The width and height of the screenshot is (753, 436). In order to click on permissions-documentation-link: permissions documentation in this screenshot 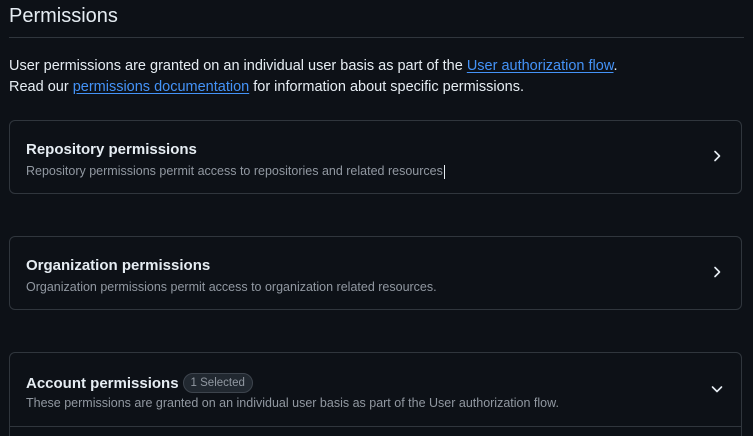, I will do `click(161, 87)`.